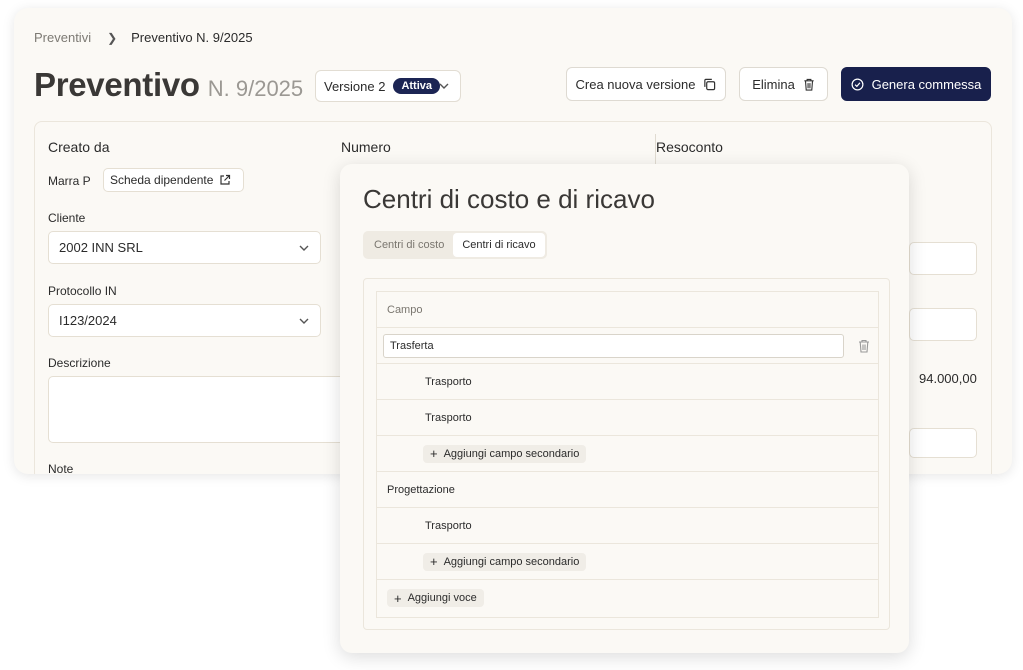 Image resolution: width=1023 pixels, height=670 pixels. Describe the element at coordinates (409, 245) in the screenshot. I see `tab-cost-centers: Centri di costo` at that location.